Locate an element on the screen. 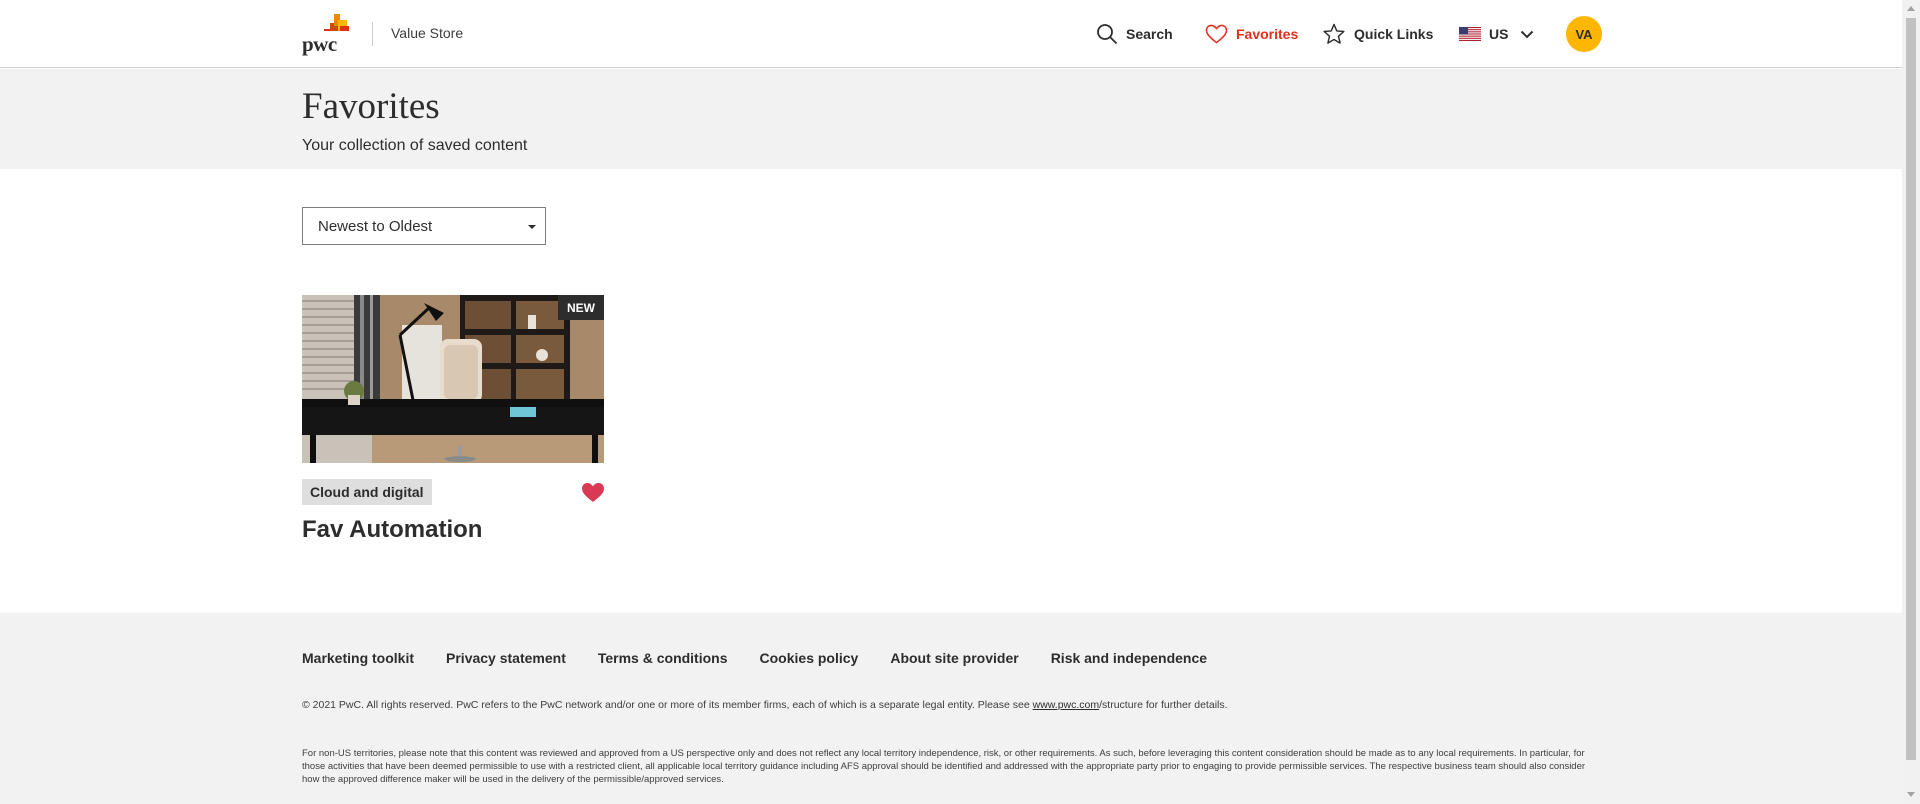  pwc-logo: pwc is located at coordinates (328, 35).